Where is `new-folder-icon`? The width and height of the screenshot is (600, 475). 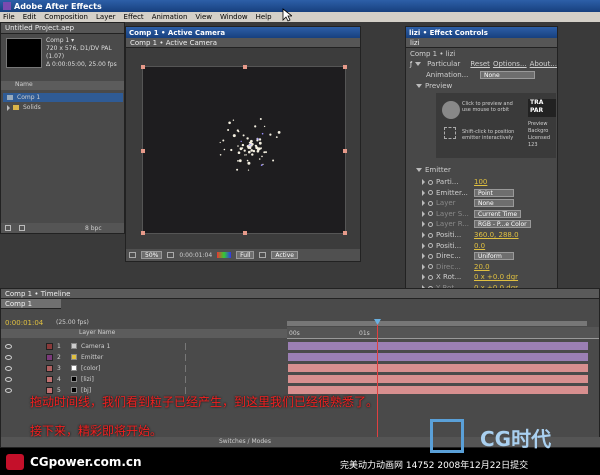 new-folder-icon is located at coordinates (22, 228).